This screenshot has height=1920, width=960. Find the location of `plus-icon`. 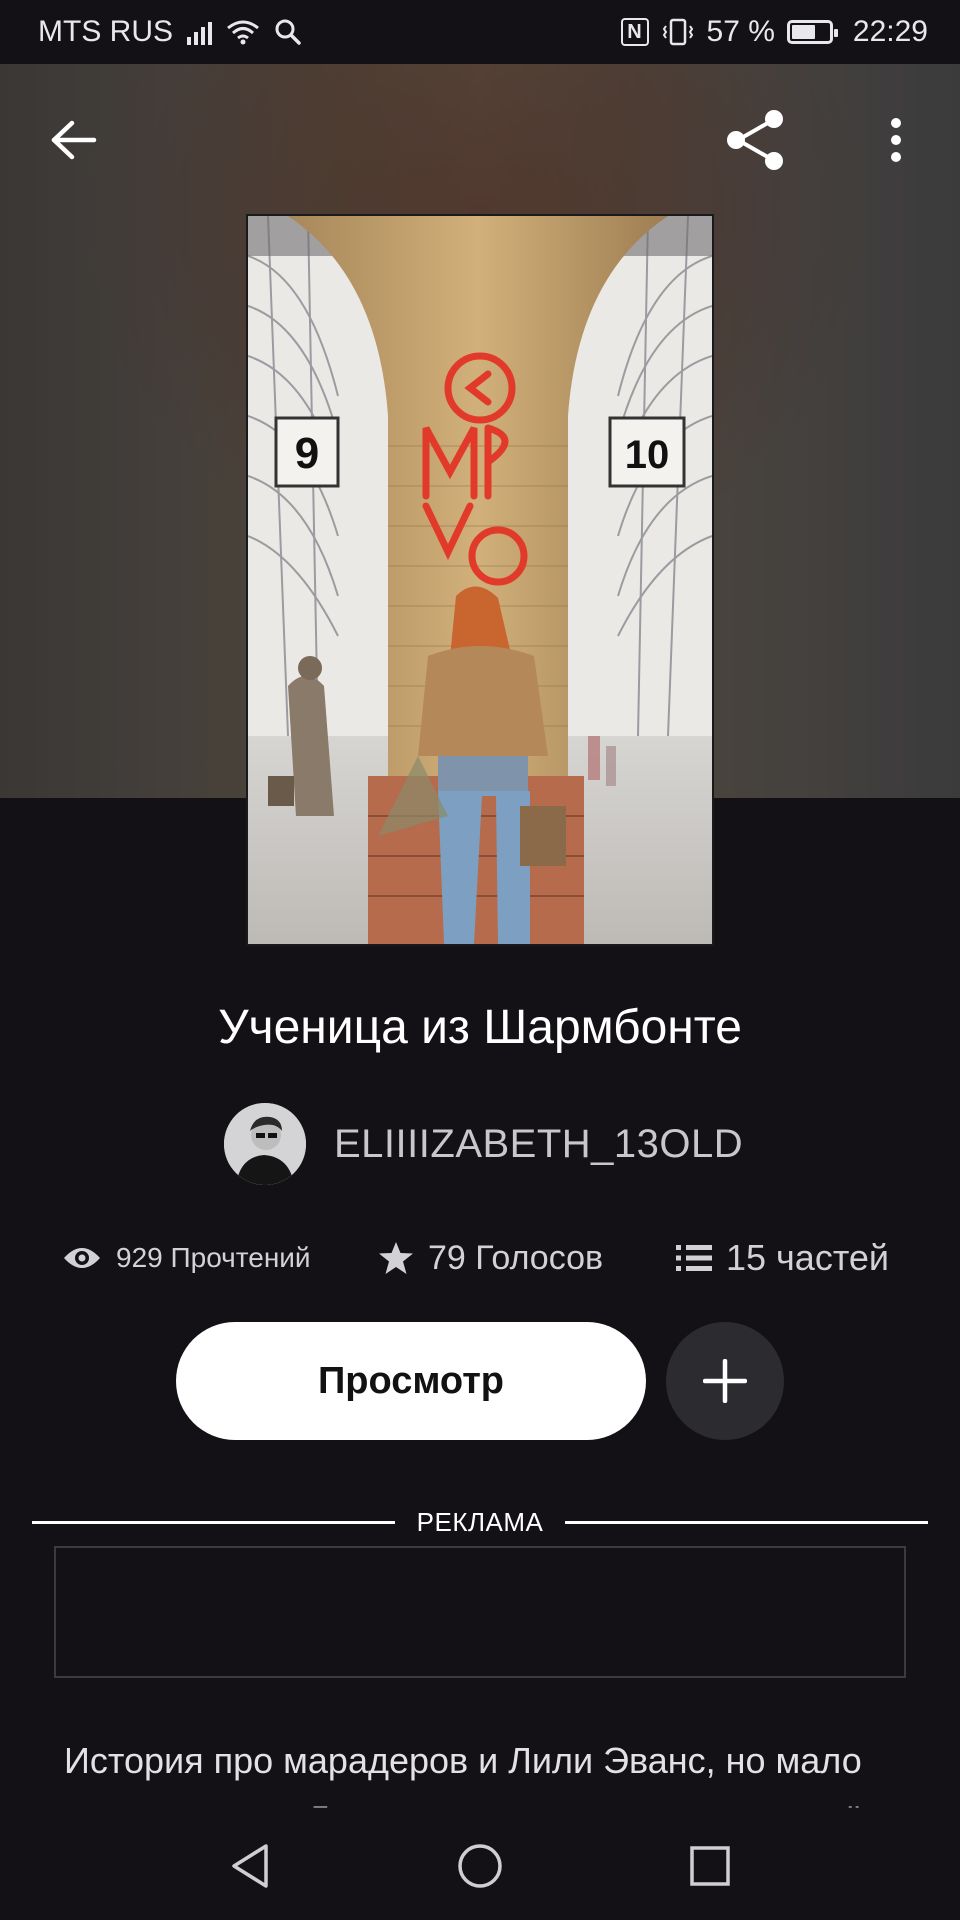

plus-icon is located at coordinates (725, 1381).